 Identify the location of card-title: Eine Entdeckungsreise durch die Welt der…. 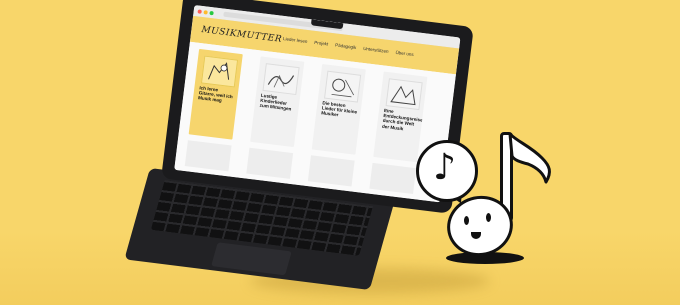
(402, 119).